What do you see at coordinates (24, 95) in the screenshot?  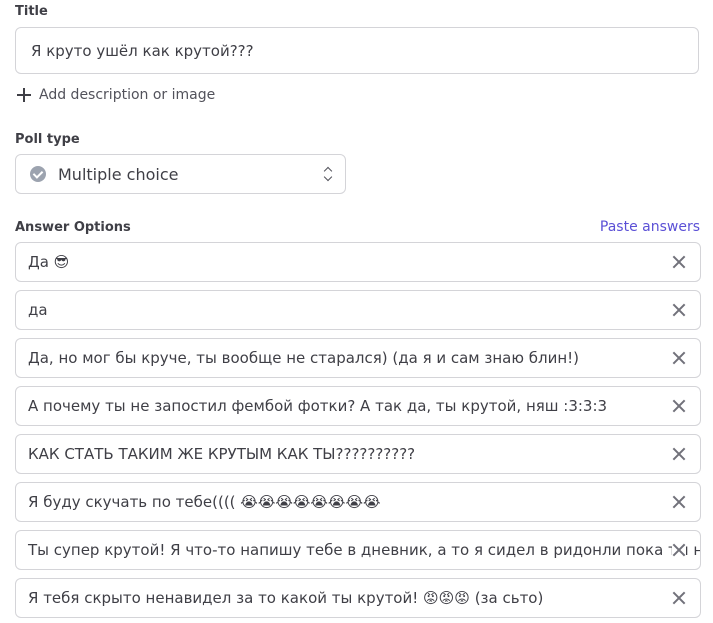 I see `plus-icon` at bounding box center [24, 95].